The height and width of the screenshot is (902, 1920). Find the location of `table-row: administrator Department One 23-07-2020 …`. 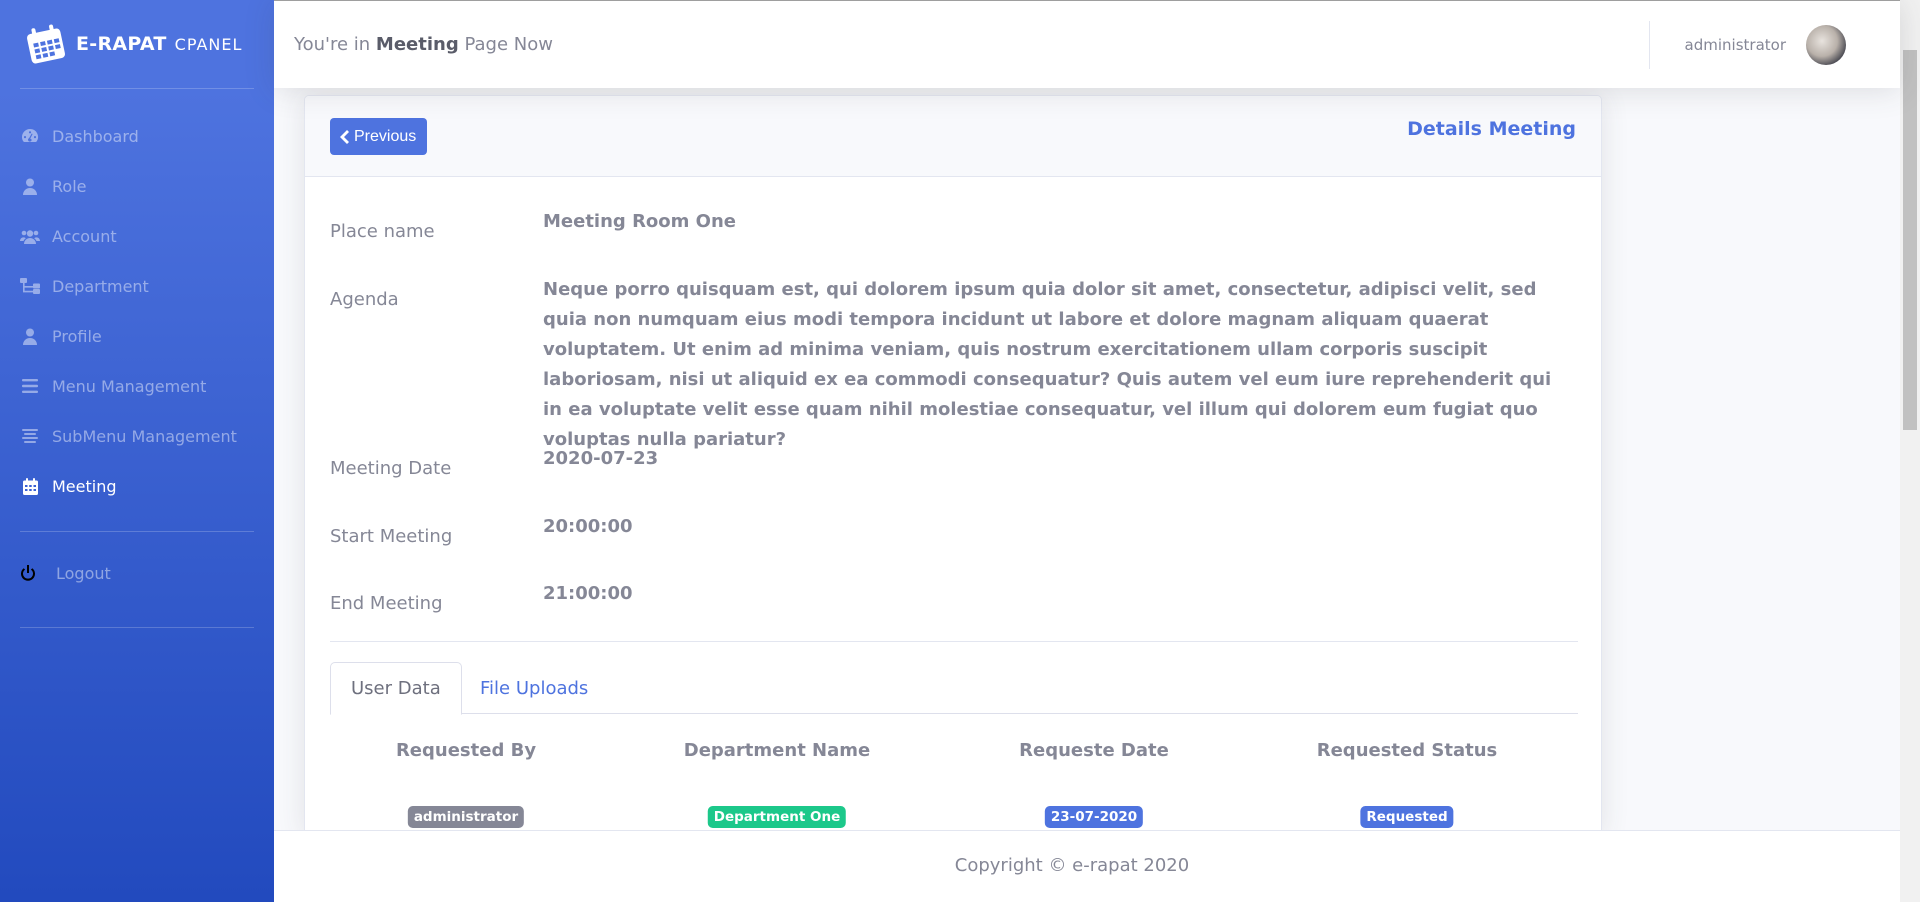

table-row: administrator Department One 23-07-2020 … is located at coordinates (954, 819).